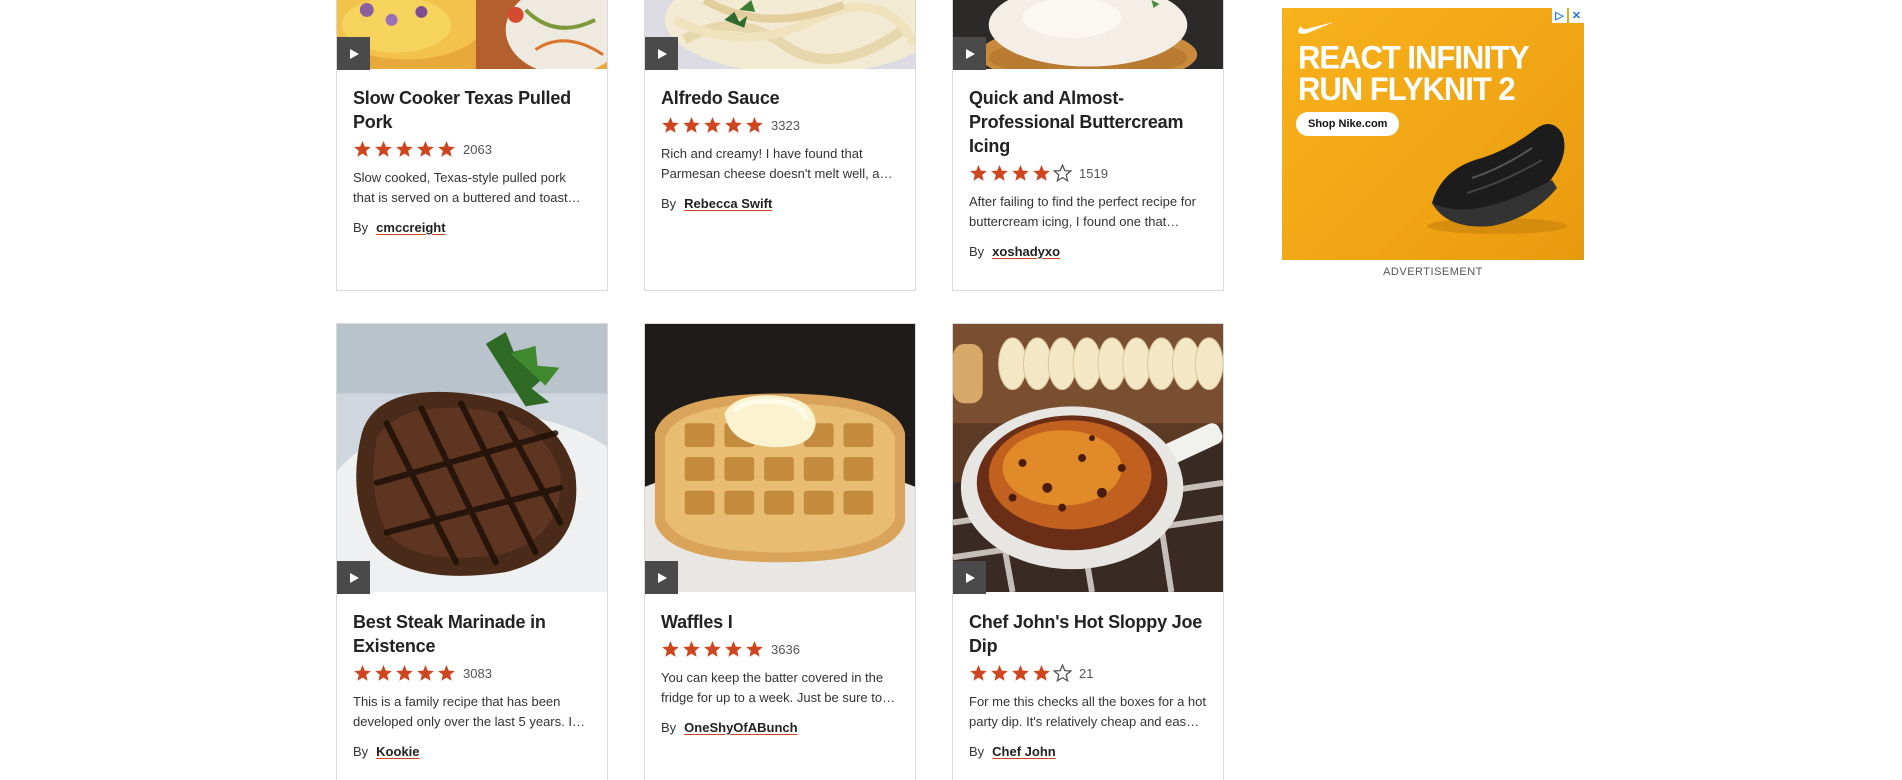 The image size is (1902, 780). I want to click on author-link: Rebecca Swift, so click(728, 203).